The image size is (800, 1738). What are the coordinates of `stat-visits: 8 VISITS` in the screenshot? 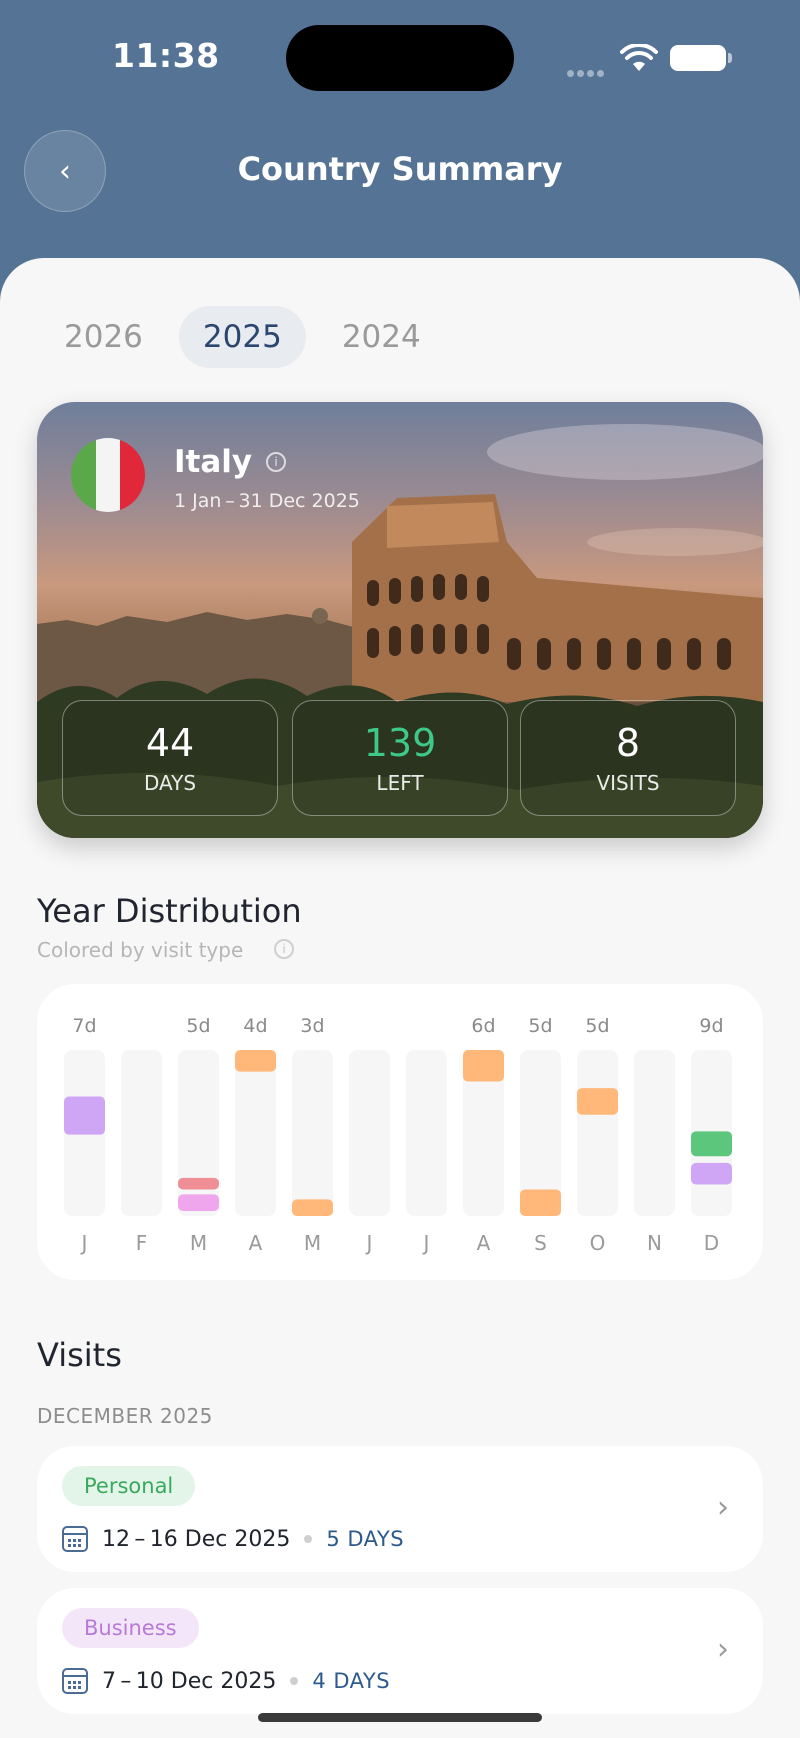 It's located at (628, 758).